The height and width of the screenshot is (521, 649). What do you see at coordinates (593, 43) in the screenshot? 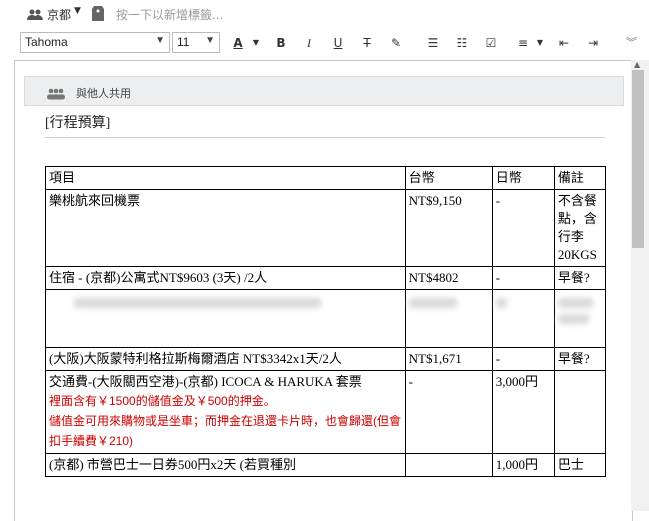
I see `indent-icon: ⇥` at bounding box center [593, 43].